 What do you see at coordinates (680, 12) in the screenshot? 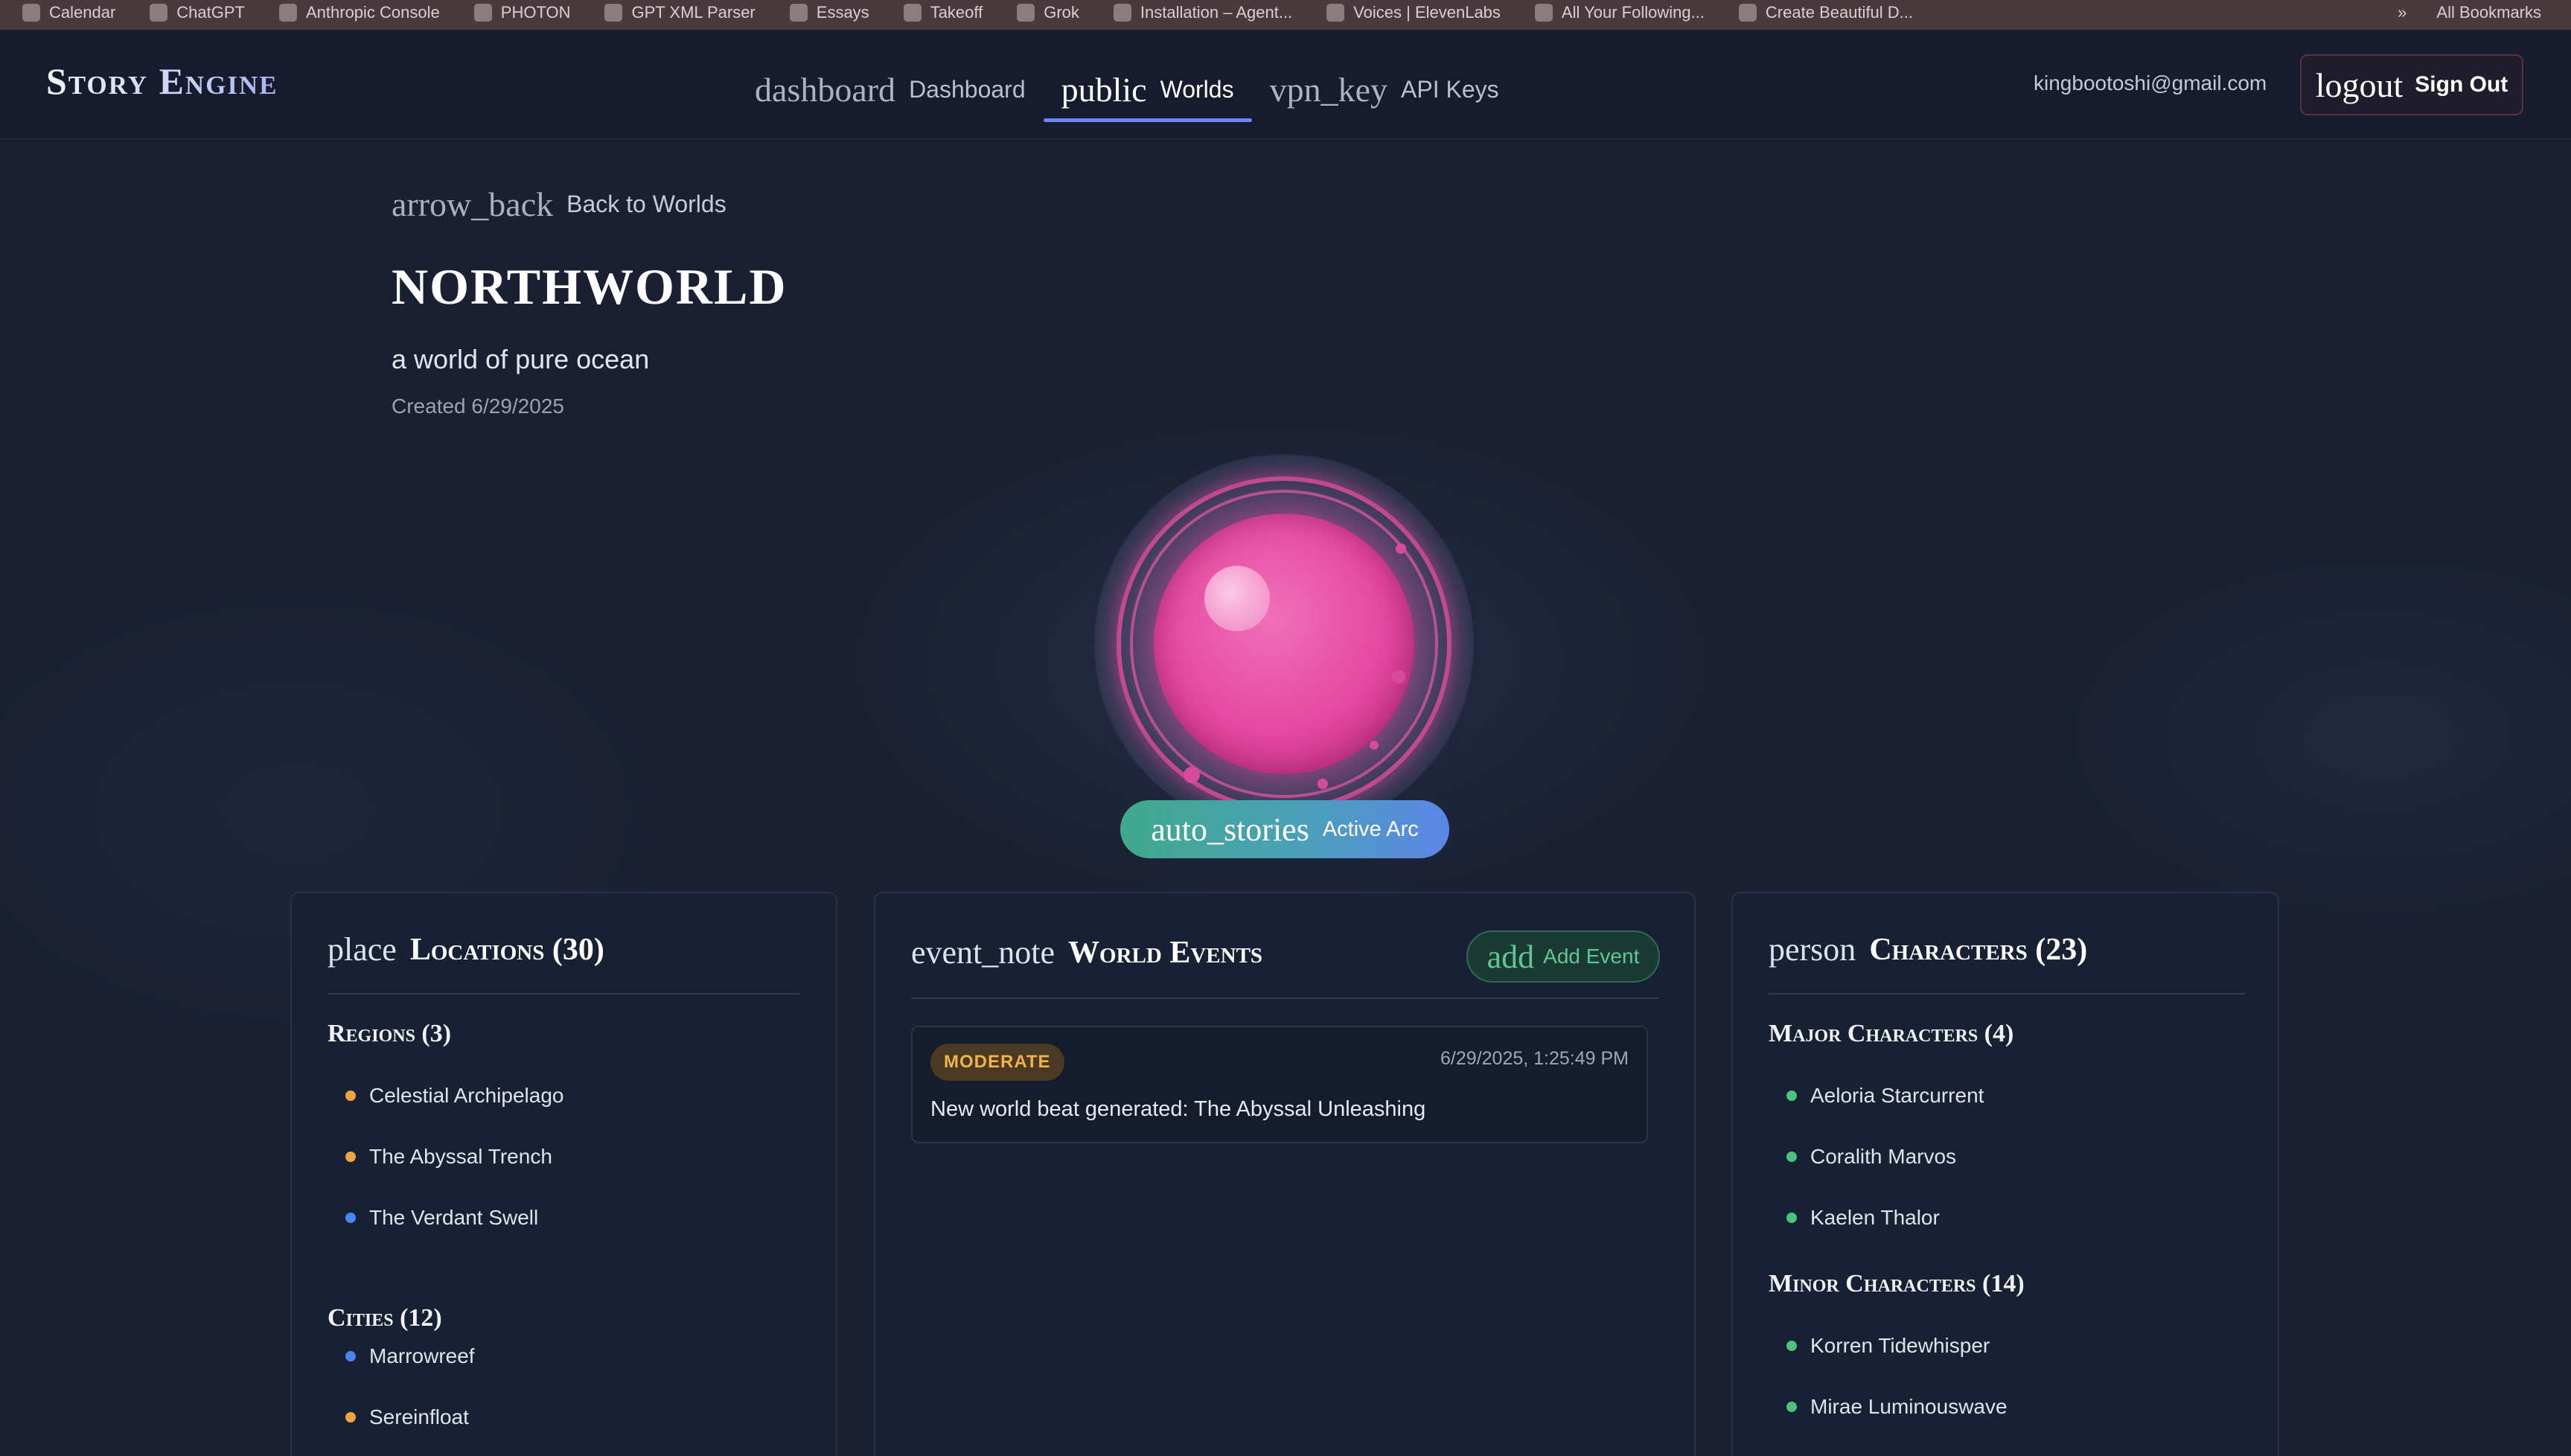
I see `bookmark-item: GPT XML Parser` at bounding box center [680, 12].